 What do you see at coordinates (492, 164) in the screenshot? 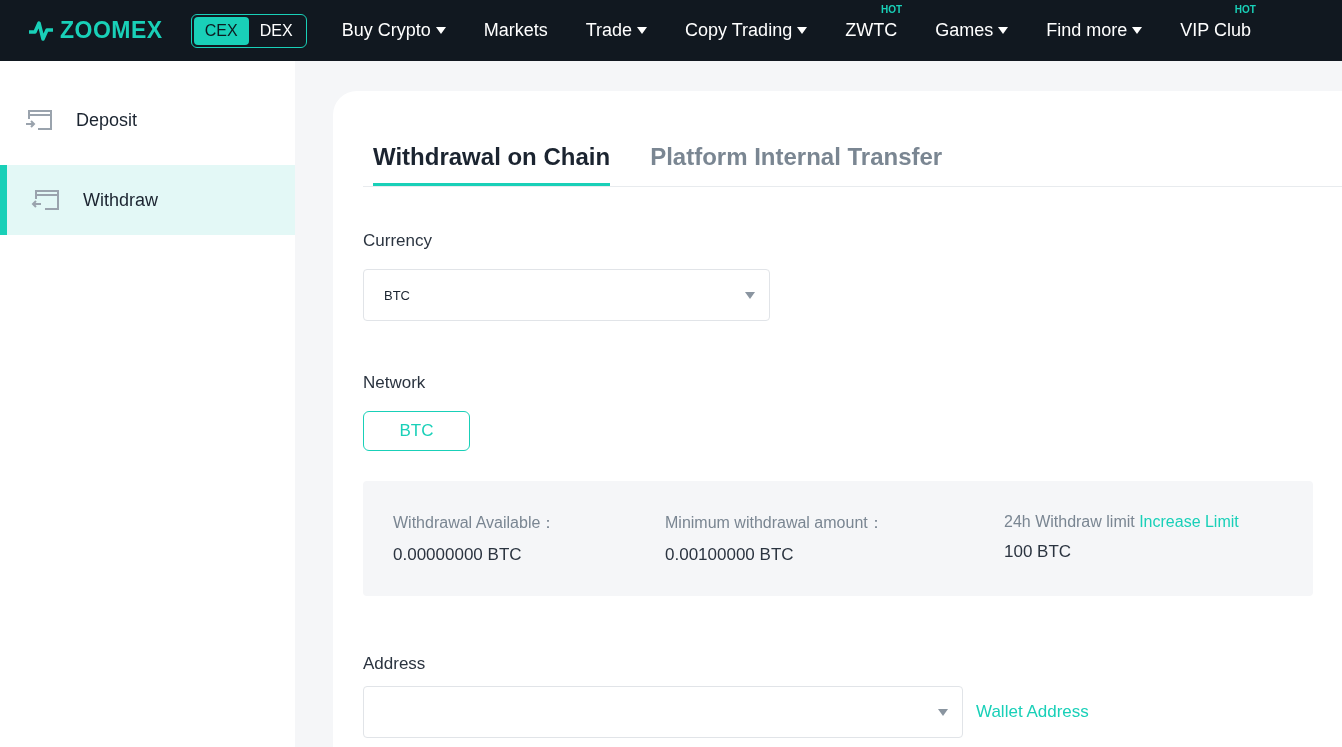
I see `tab: Withdrawal on Chain` at bounding box center [492, 164].